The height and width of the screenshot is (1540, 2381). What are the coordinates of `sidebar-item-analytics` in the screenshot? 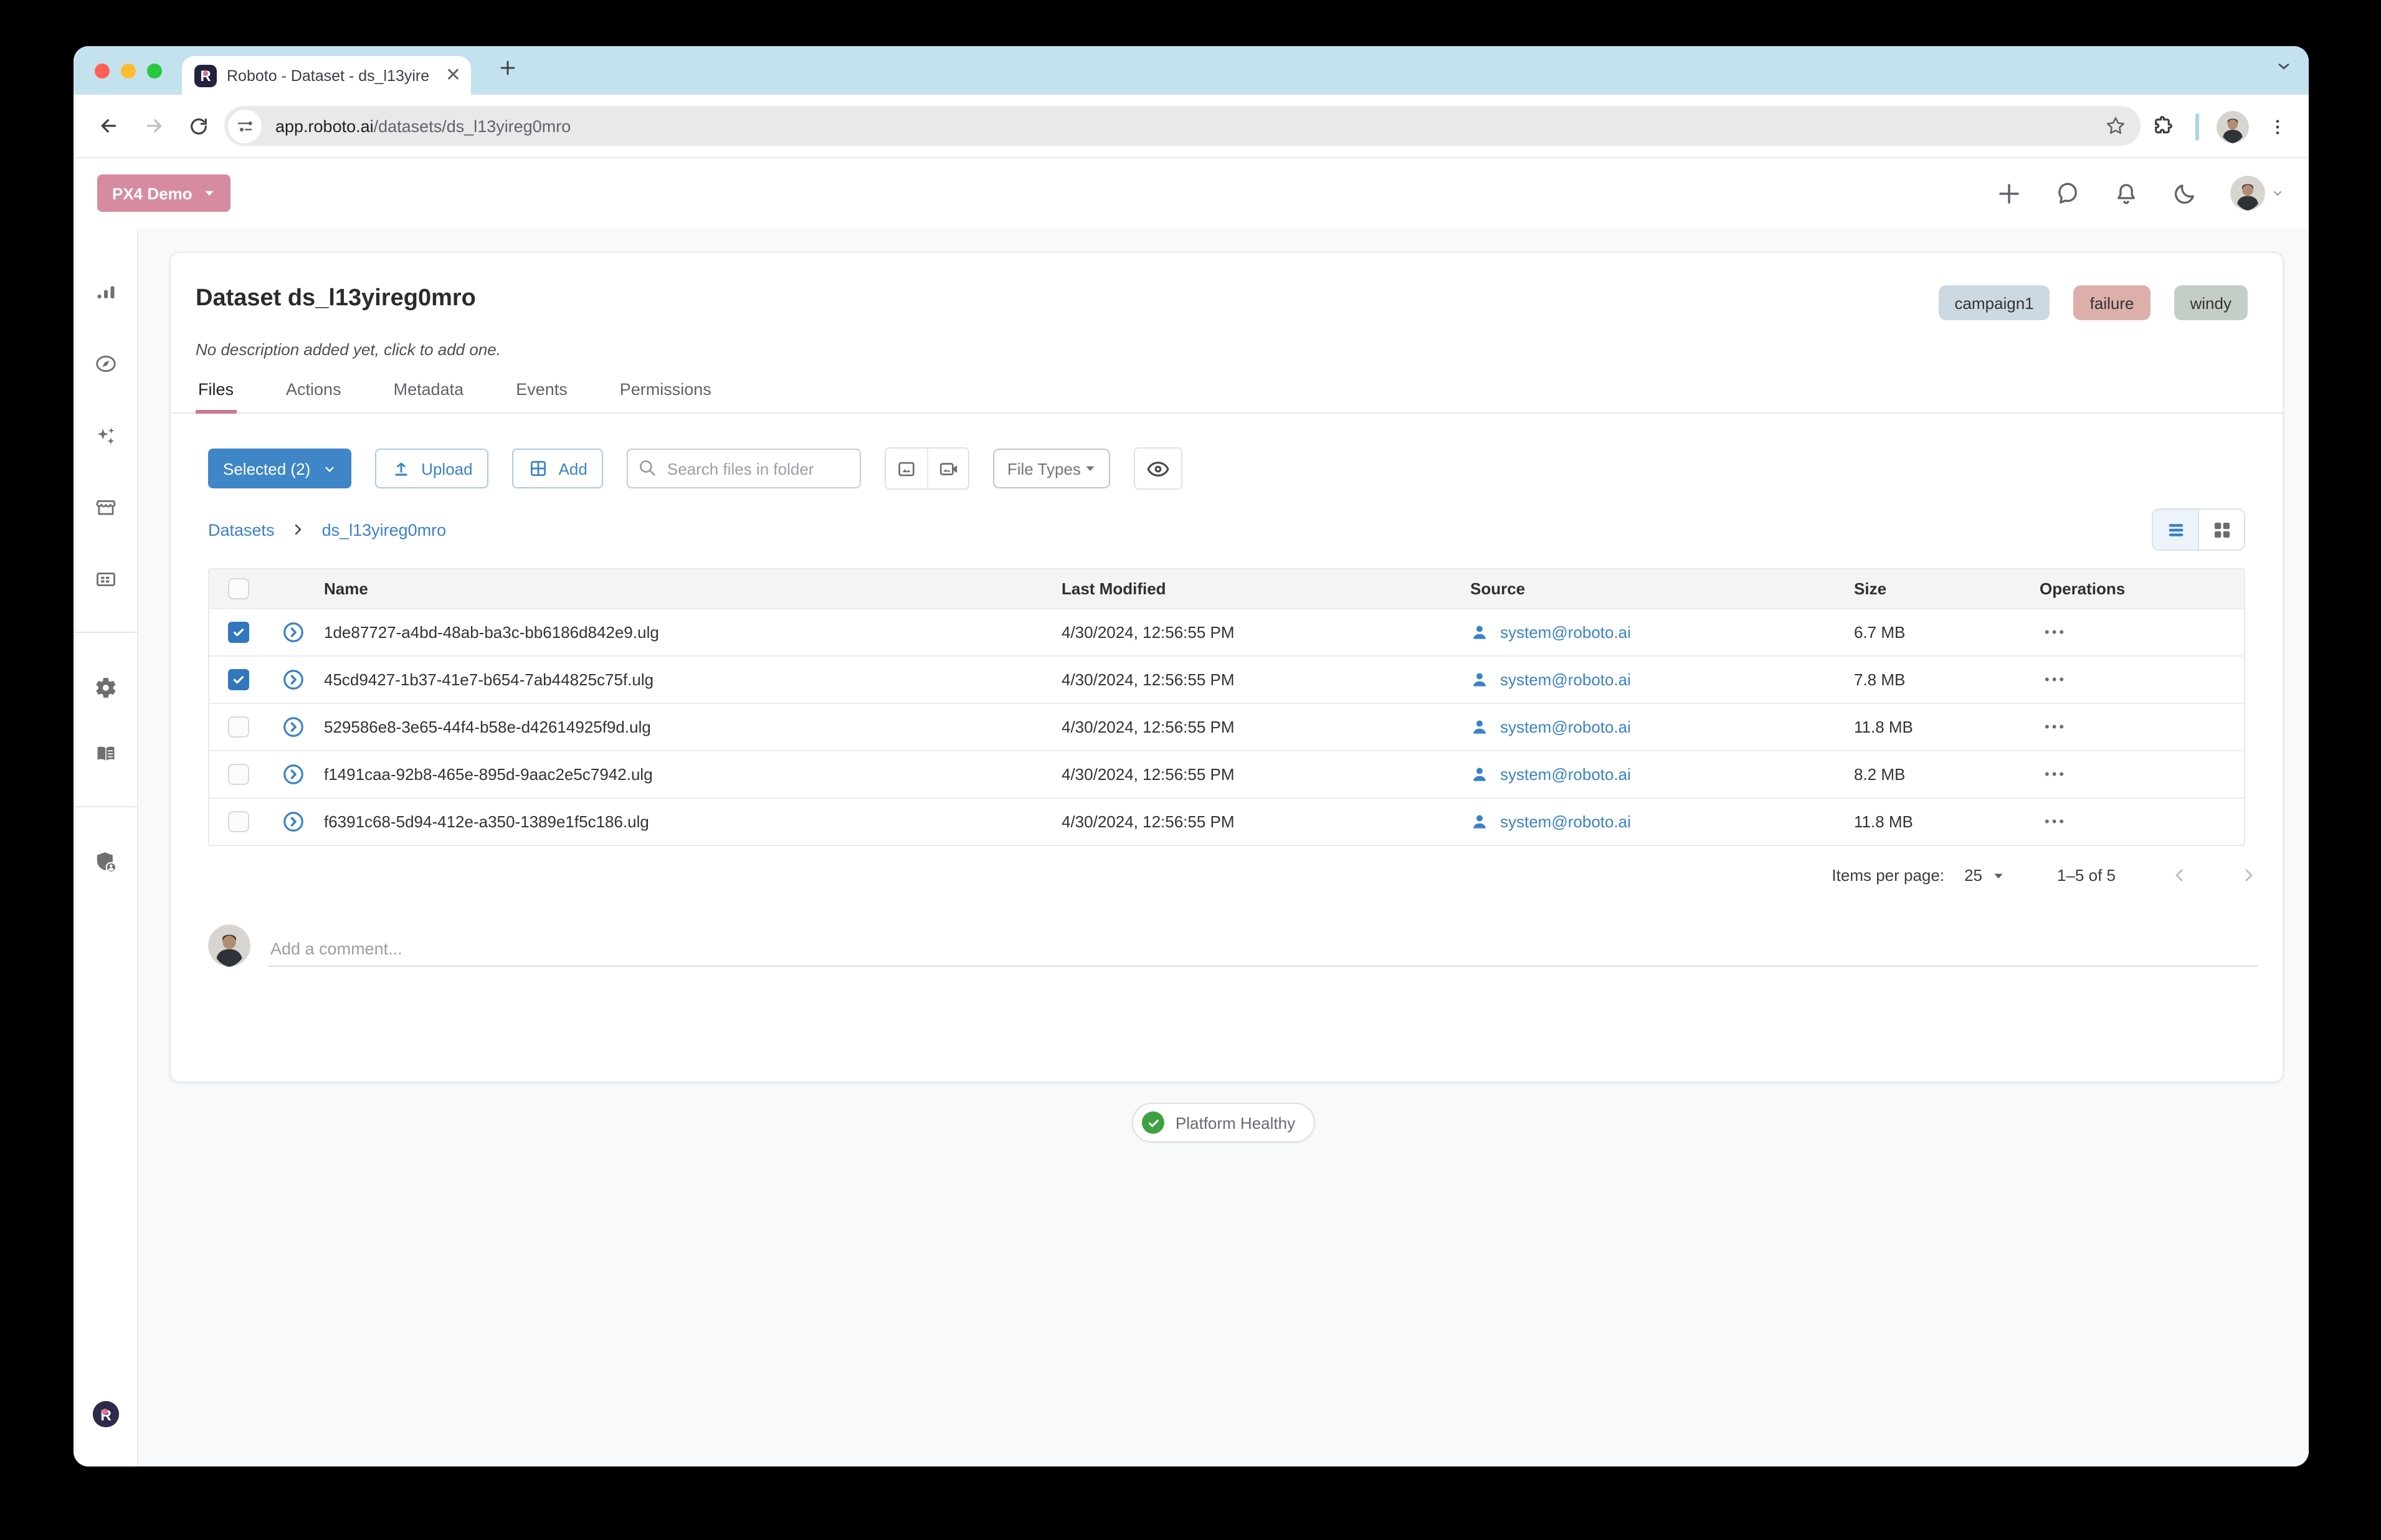 It's located at (105, 293).